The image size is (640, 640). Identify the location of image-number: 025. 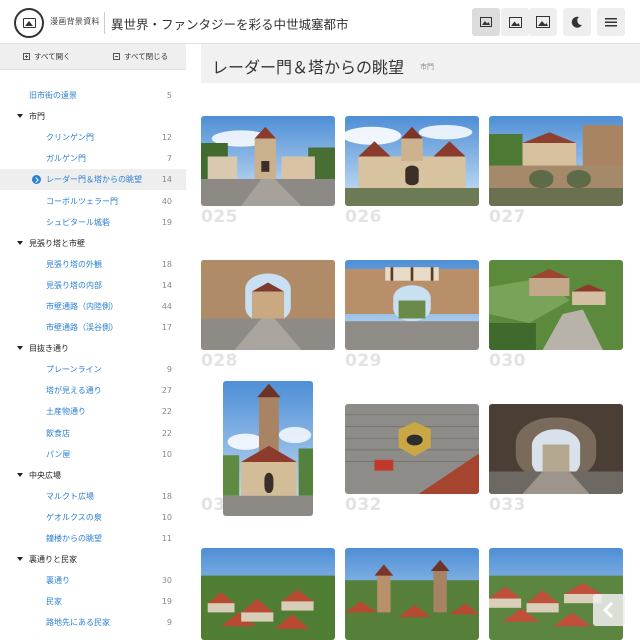
(219, 217).